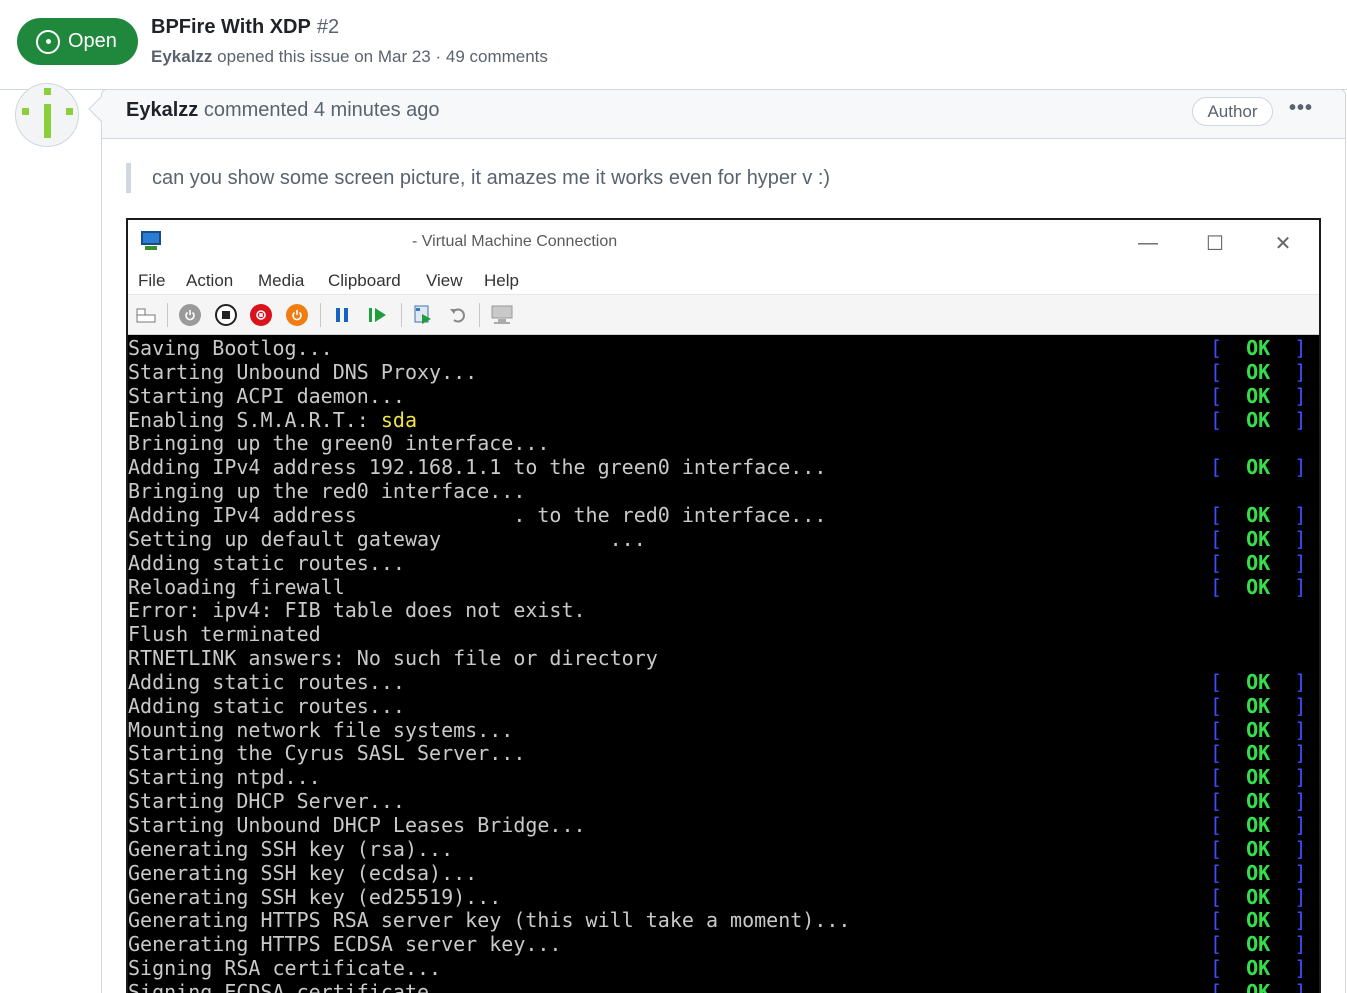  Describe the element at coordinates (723, 348) in the screenshot. I see `console-line: Saving Bootlog... [ OK ]` at that location.